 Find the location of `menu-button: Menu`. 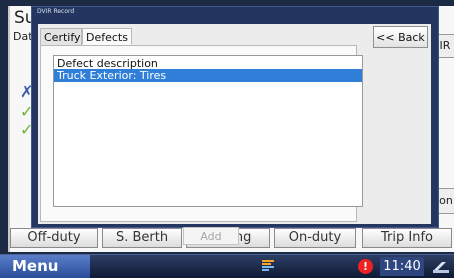

menu-button: Menu is located at coordinates (45, 266).